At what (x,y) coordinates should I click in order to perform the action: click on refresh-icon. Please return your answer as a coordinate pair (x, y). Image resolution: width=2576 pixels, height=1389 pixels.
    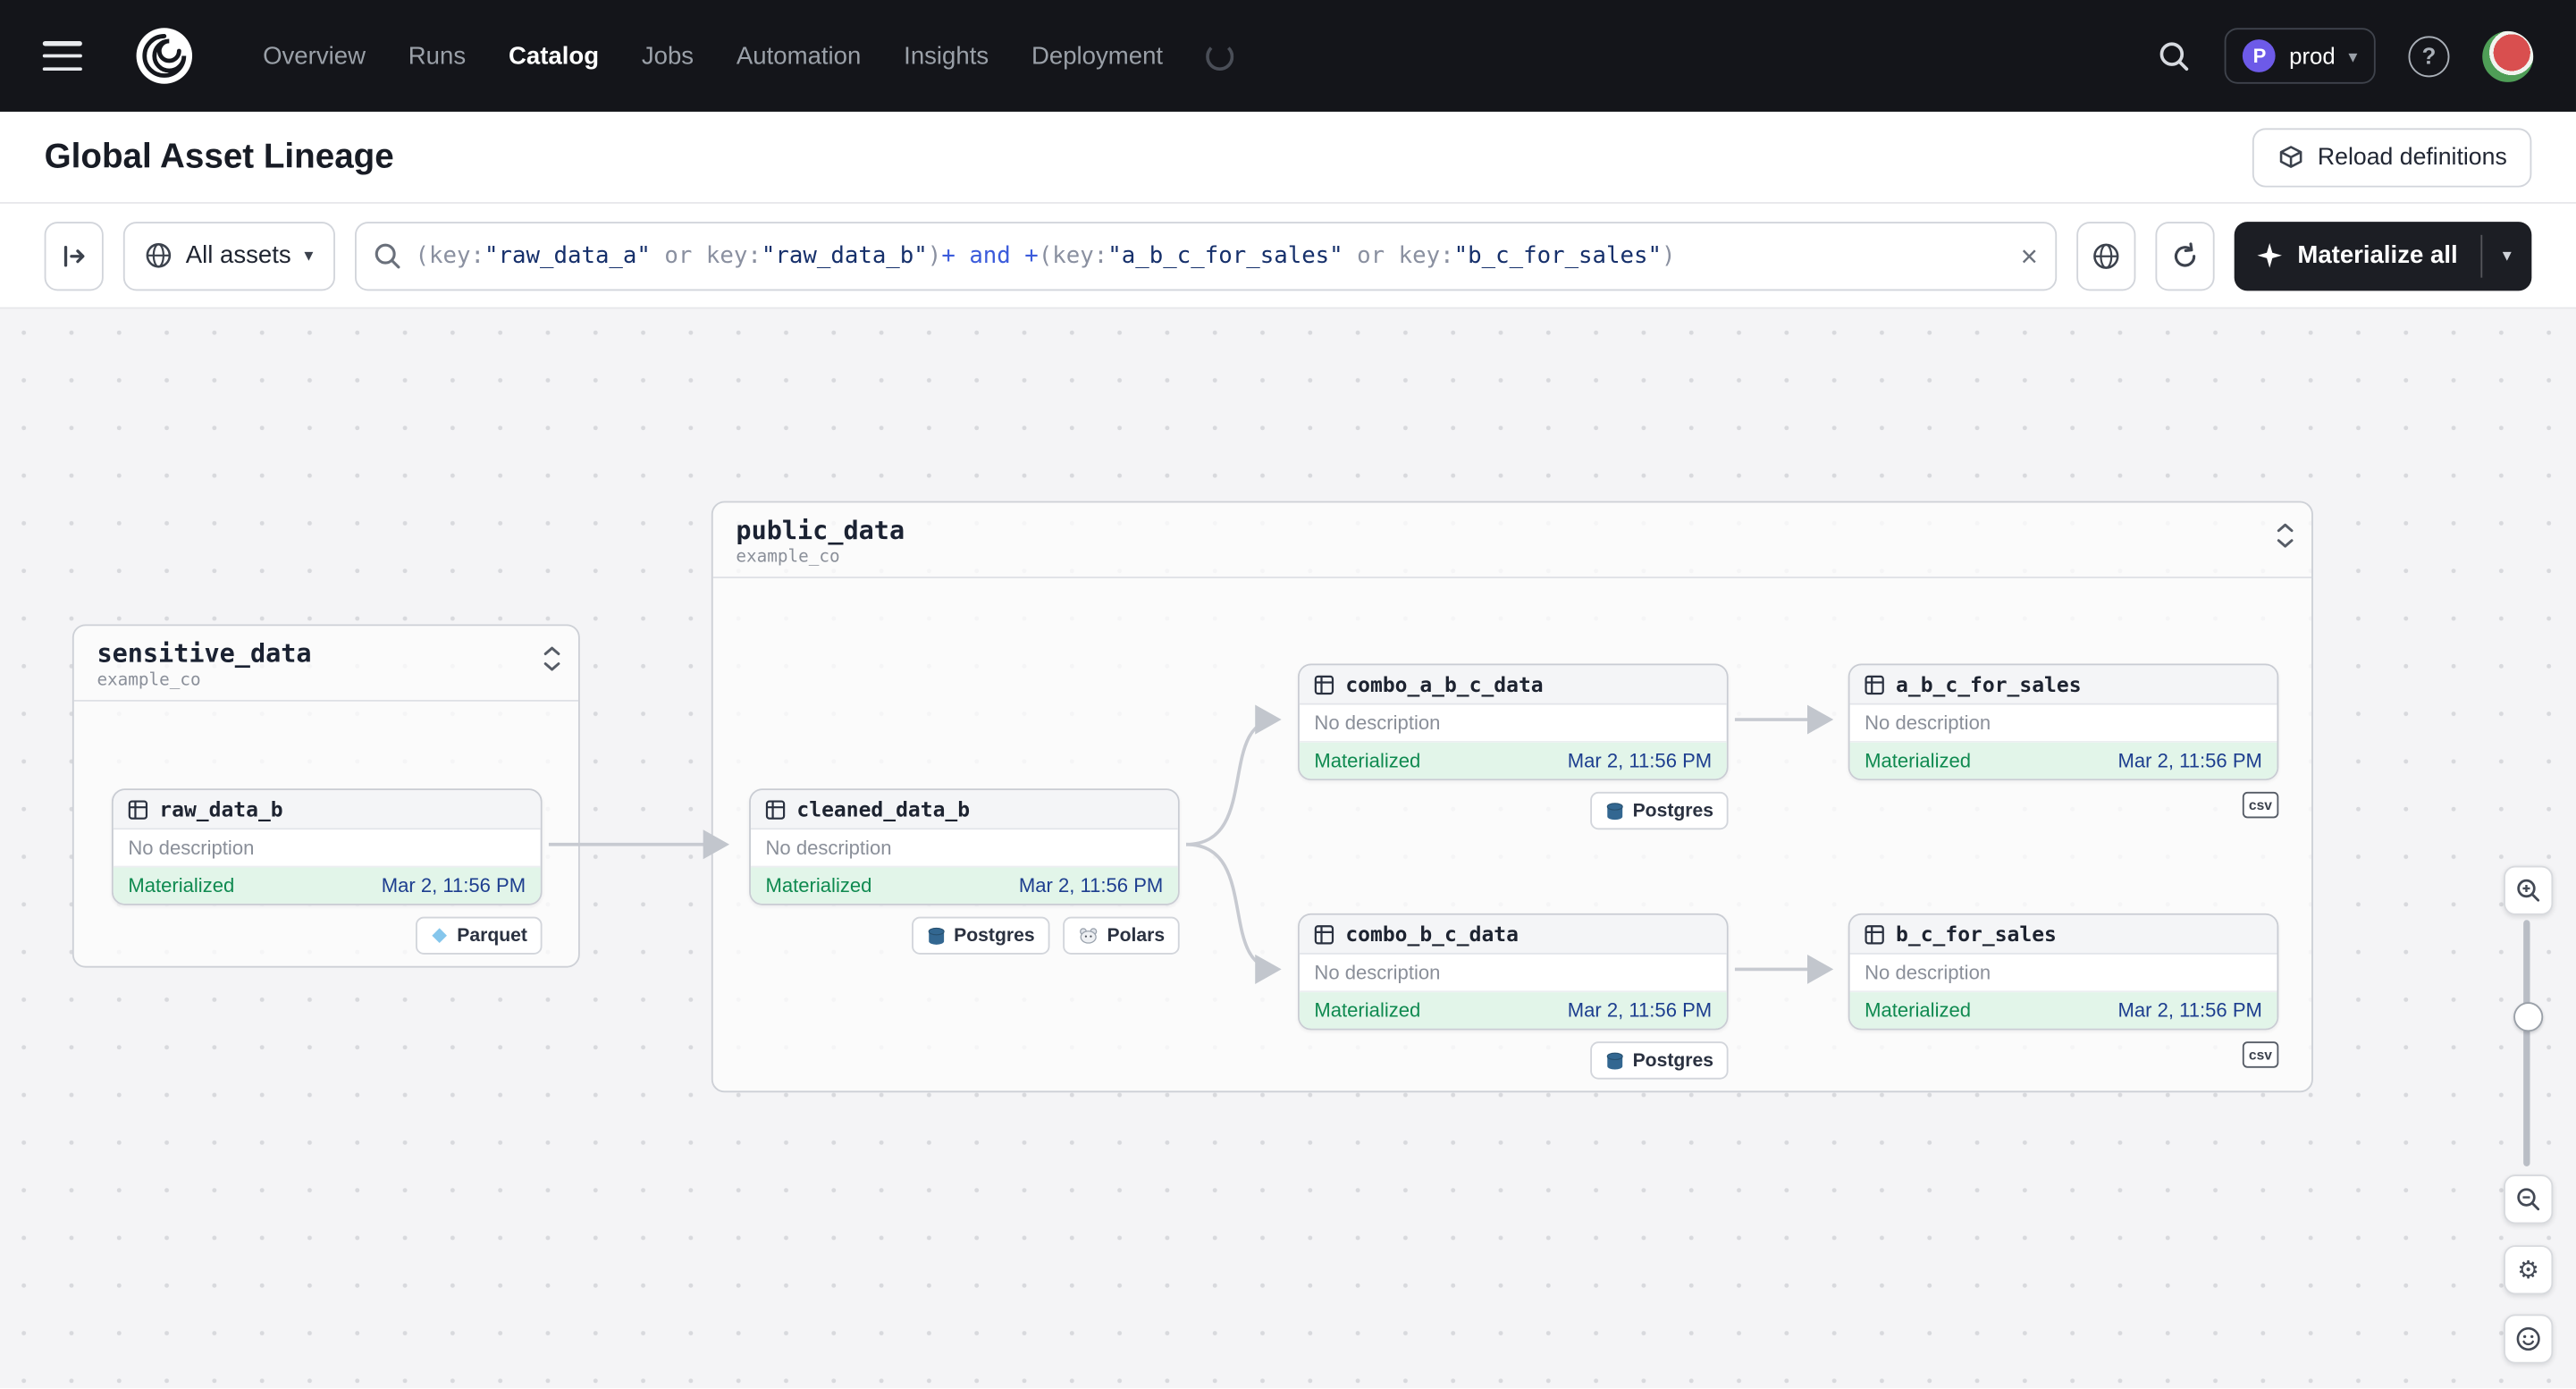
    Looking at the image, I should click on (2186, 255).